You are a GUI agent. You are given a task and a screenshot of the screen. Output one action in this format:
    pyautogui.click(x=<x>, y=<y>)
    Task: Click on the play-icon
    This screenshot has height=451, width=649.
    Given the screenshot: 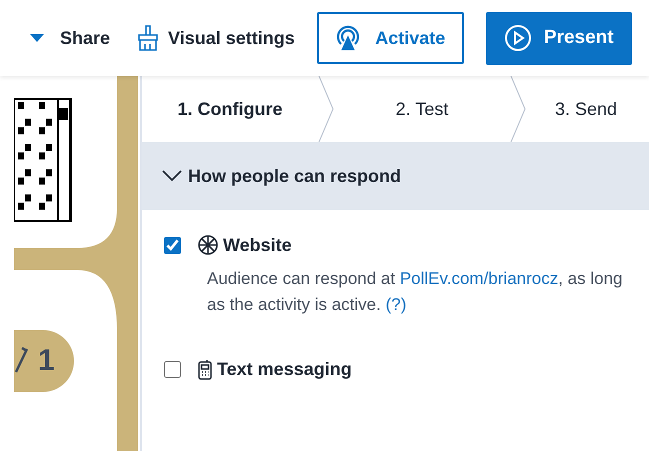 What is the action you would take?
    pyautogui.click(x=518, y=38)
    